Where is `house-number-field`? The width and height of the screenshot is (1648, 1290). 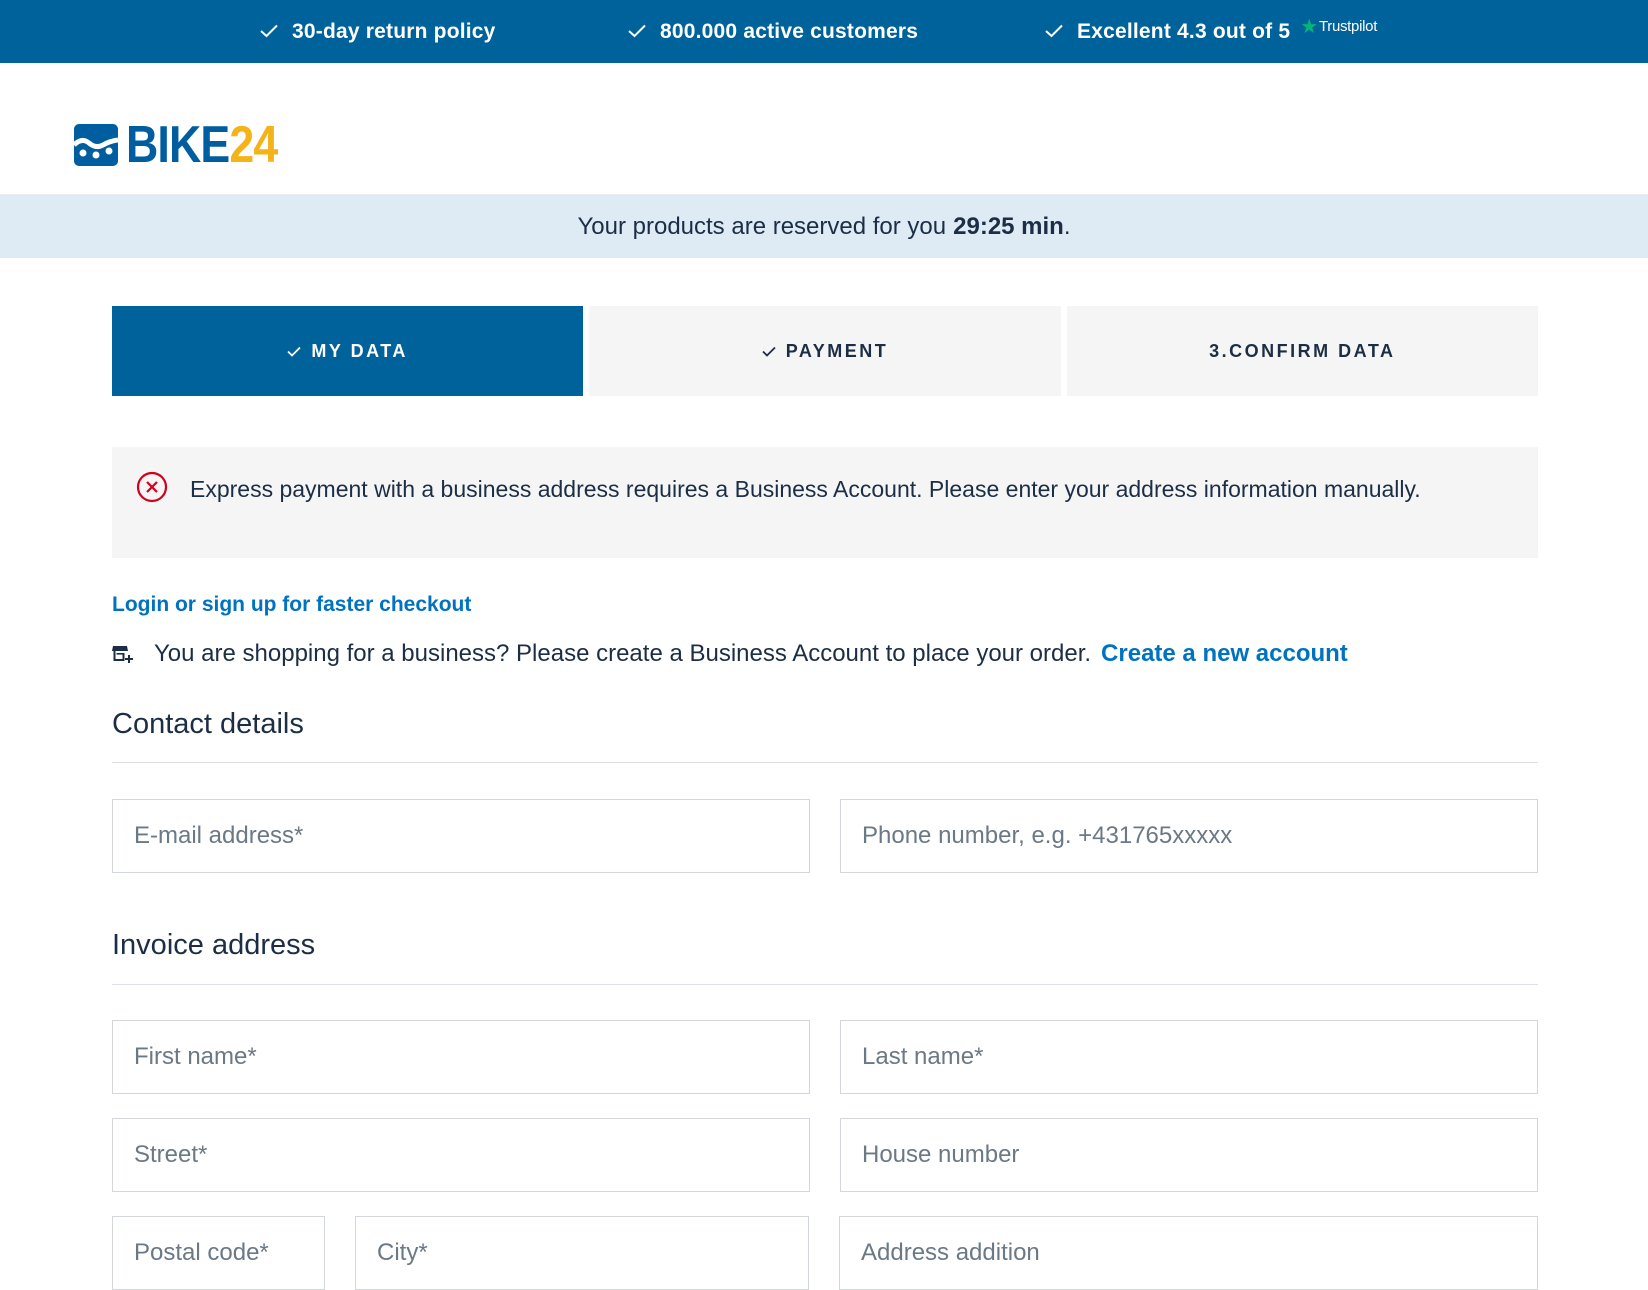 house-number-field is located at coordinates (1189, 1155).